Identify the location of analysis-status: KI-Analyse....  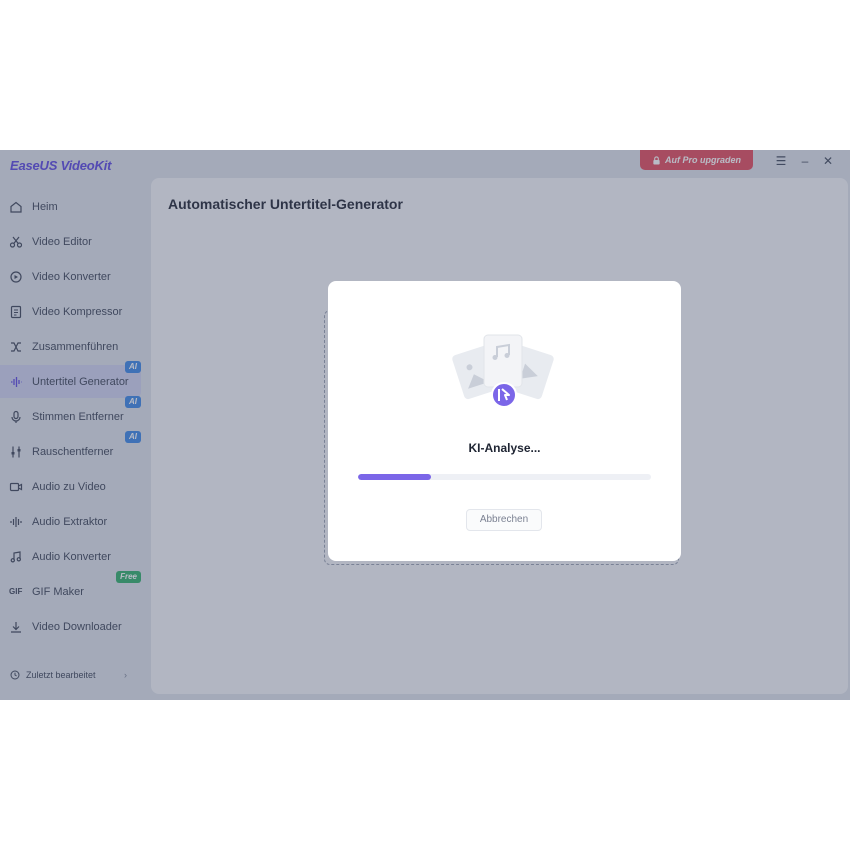
(504, 448).